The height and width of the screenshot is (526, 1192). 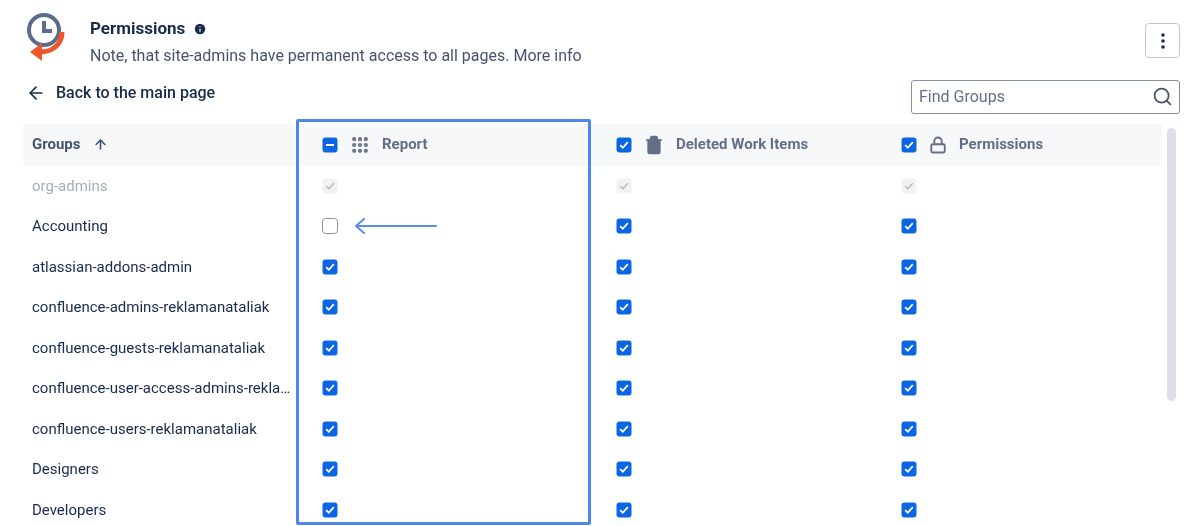 I want to click on kebab-icon, so click(x=1162, y=40).